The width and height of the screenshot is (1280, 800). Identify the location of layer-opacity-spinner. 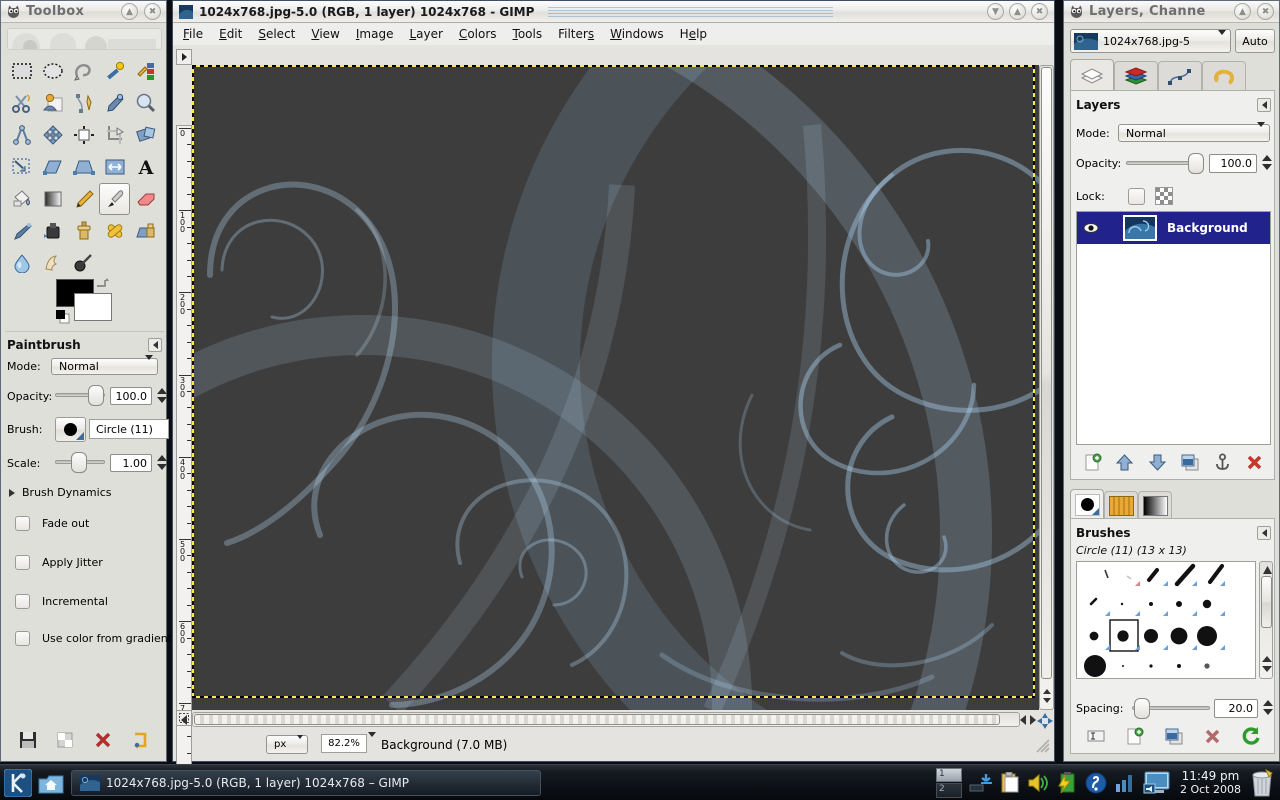
(1267, 162).